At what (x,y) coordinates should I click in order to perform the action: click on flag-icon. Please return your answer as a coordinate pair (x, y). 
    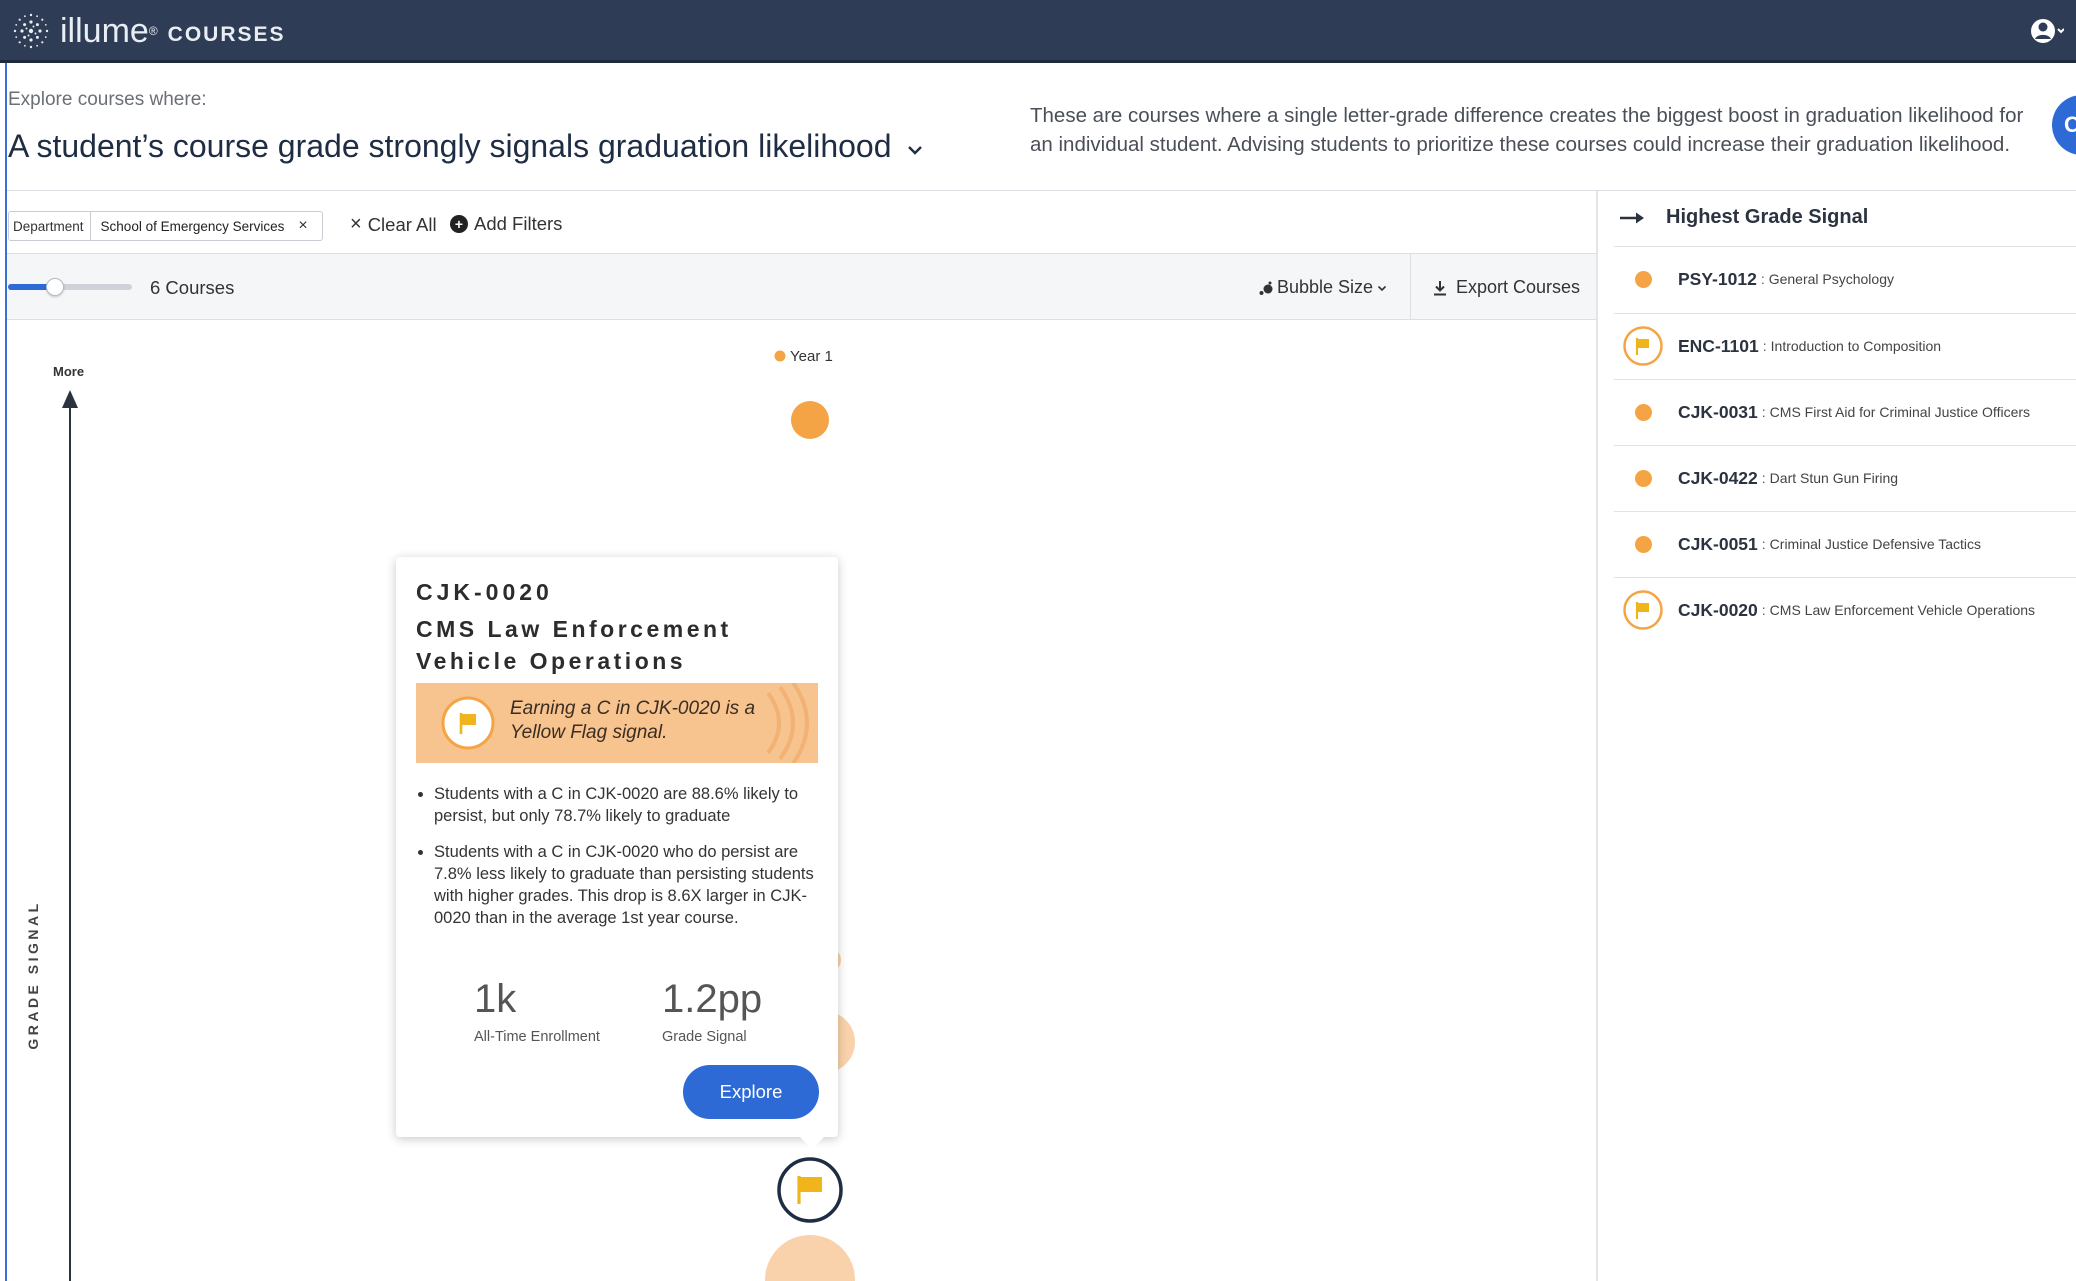
    Looking at the image, I should click on (811, 1184).